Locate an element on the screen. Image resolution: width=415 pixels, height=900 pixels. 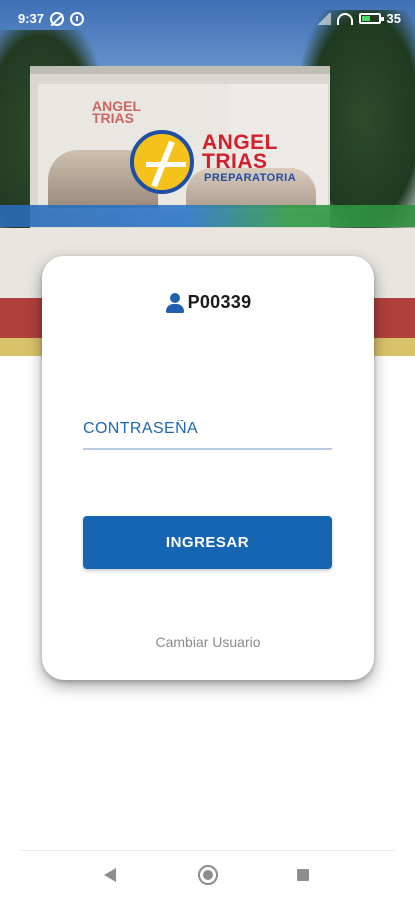
angel-trias-logo-icon is located at coordinates (162, 162).